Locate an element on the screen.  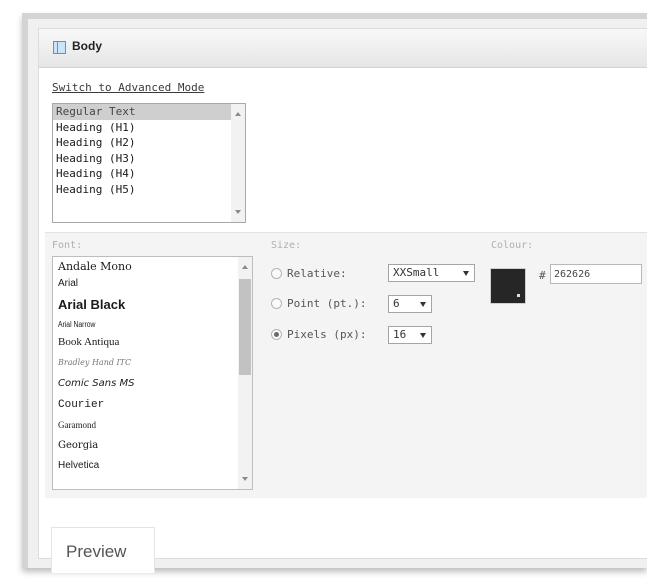
style-option-h5: Heading (H5) is located at coordinates (149, 190).